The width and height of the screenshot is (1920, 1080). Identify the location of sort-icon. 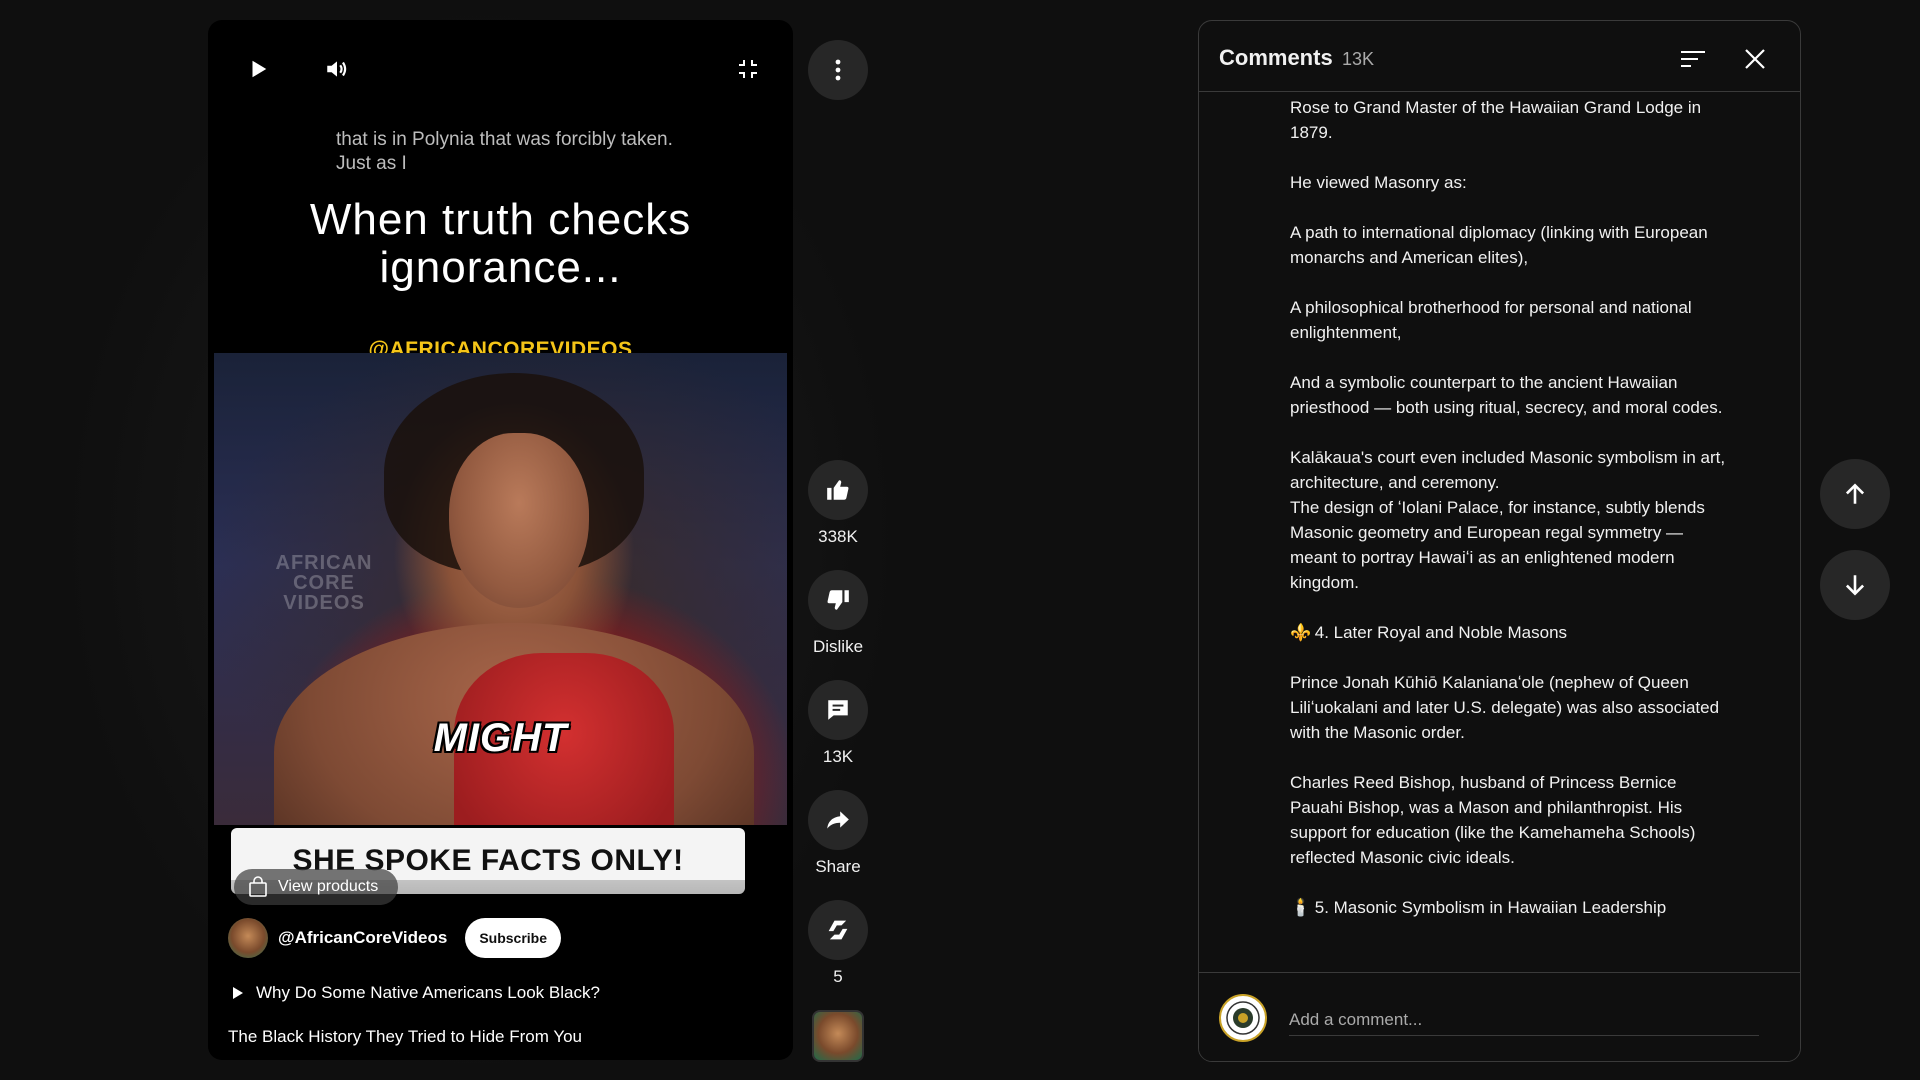
(1693, 59).